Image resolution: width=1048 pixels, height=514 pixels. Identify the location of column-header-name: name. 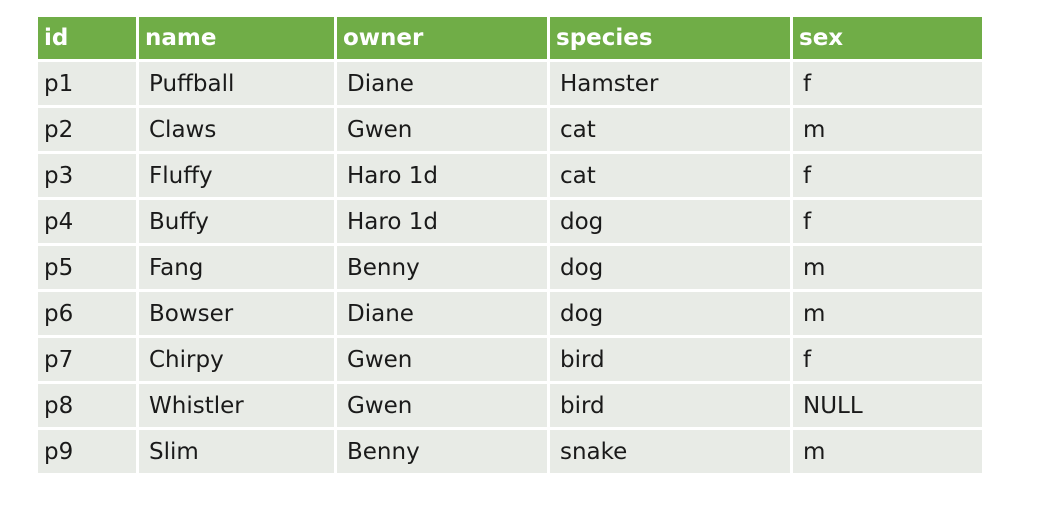
(236, 38).